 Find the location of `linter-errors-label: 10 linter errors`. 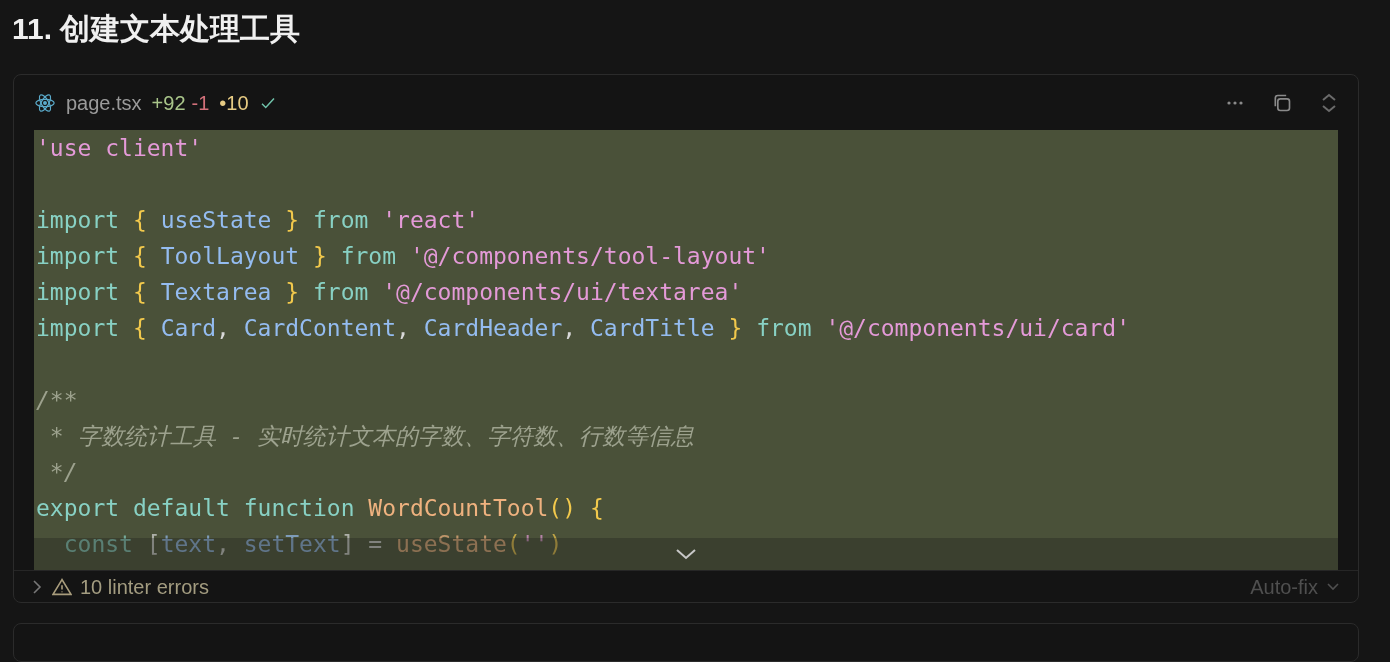

linter-errors-label: 10 linter errors is located at coordinates (144, 586).